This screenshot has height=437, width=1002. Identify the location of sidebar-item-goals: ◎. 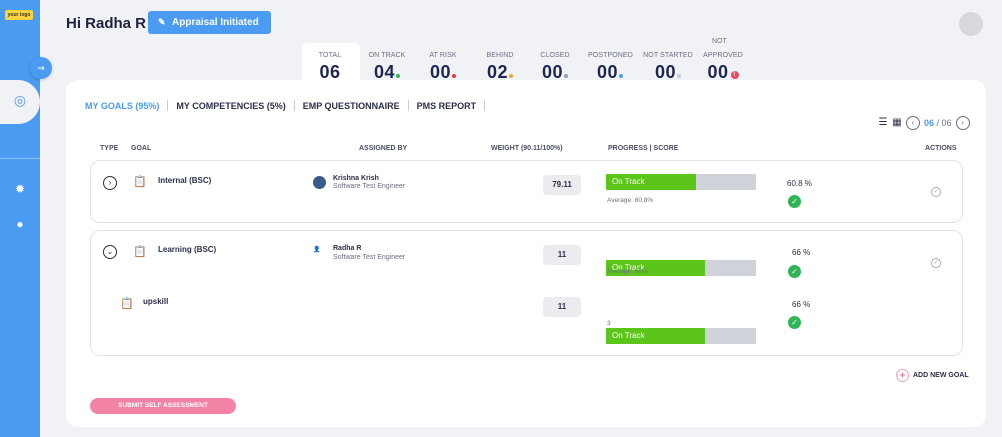
(20, 102).